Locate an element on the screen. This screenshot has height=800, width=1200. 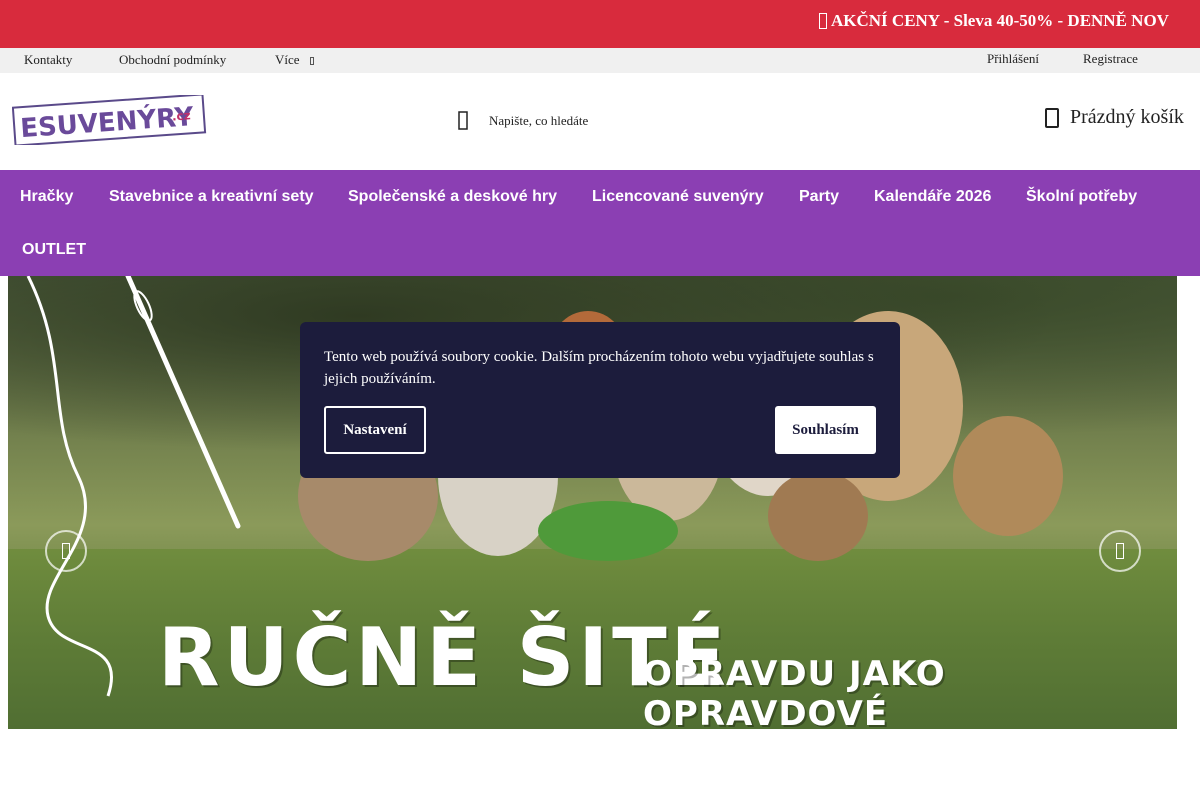
cookie-settings-button: Nastavení is located at coordinates (375, 430).